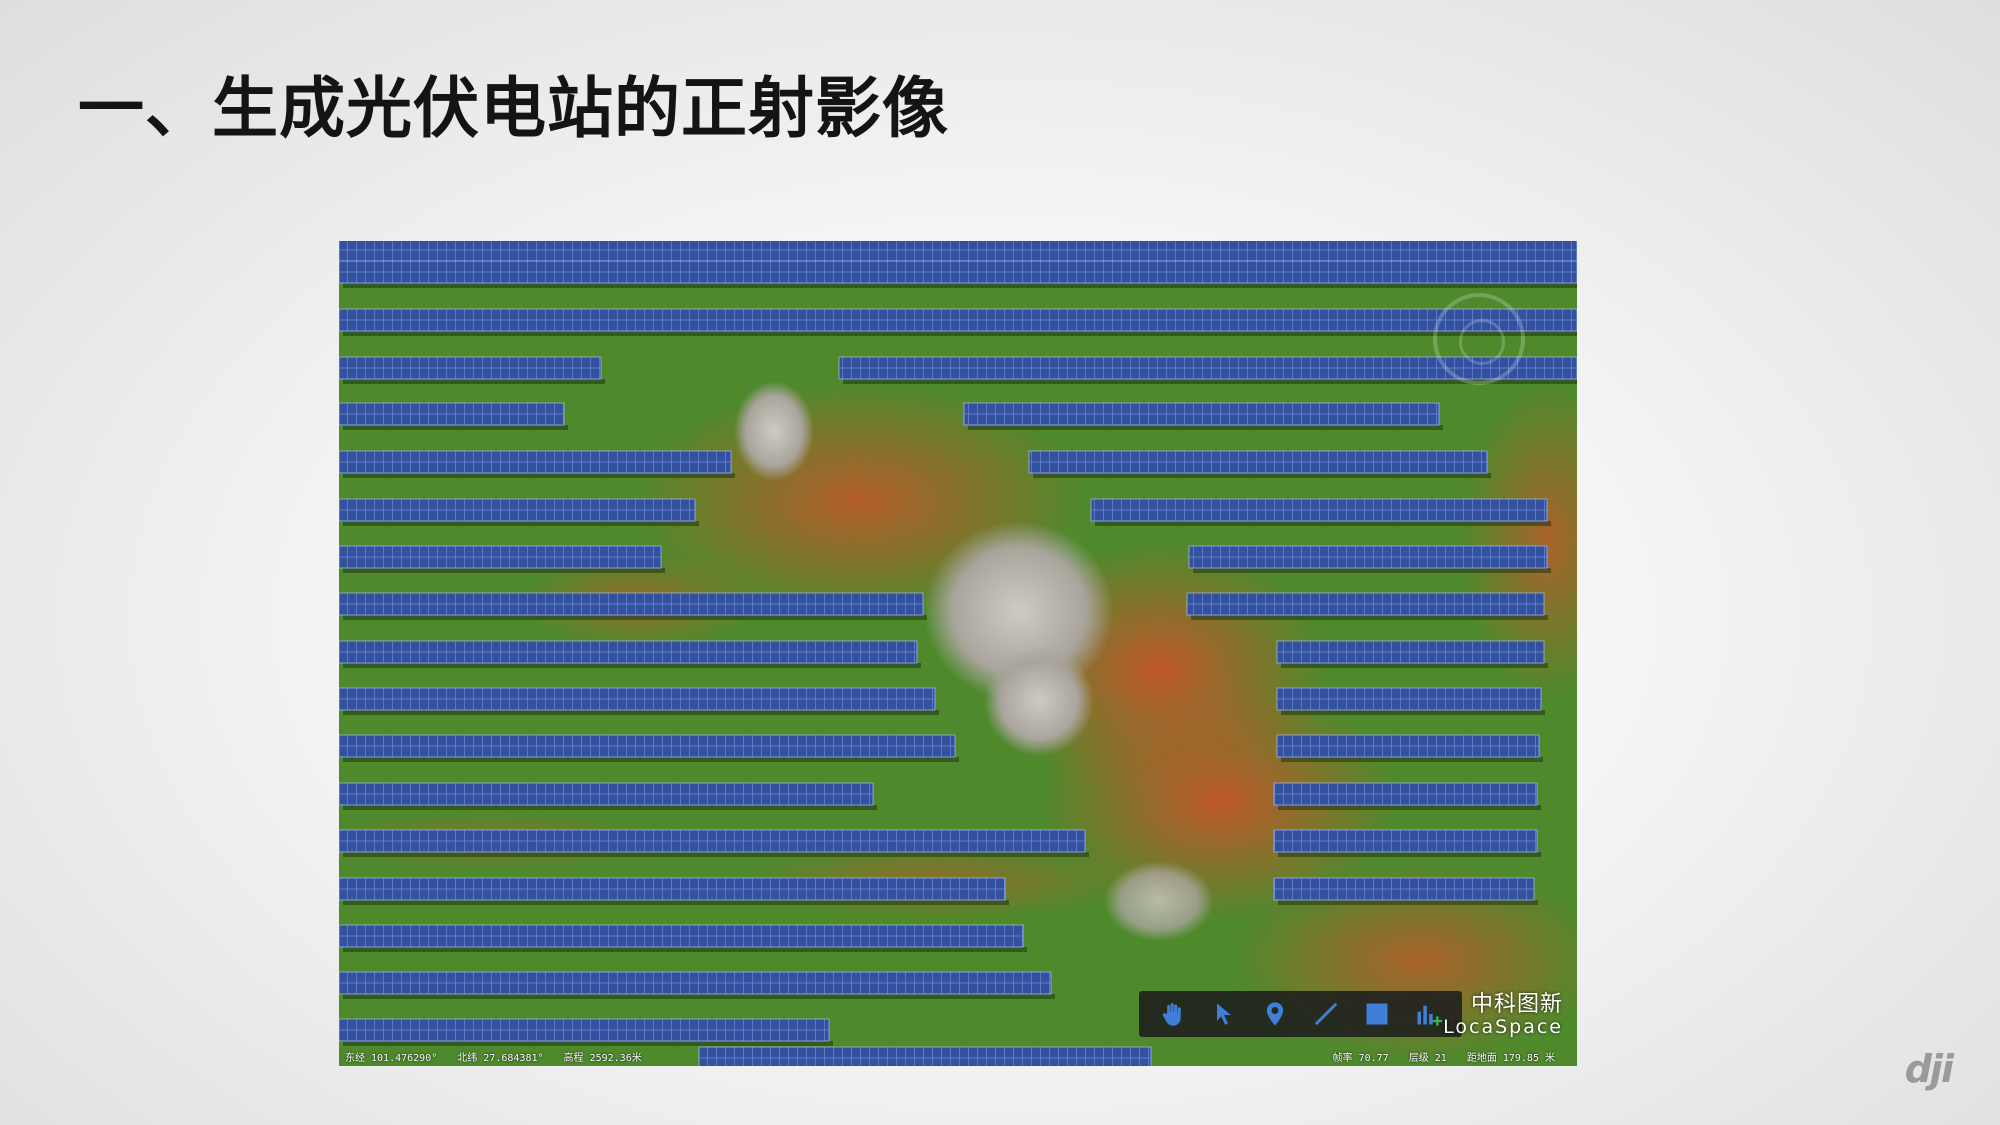  I want to click on status-longitude: 东经 101.476290°, so click(391, 1058).